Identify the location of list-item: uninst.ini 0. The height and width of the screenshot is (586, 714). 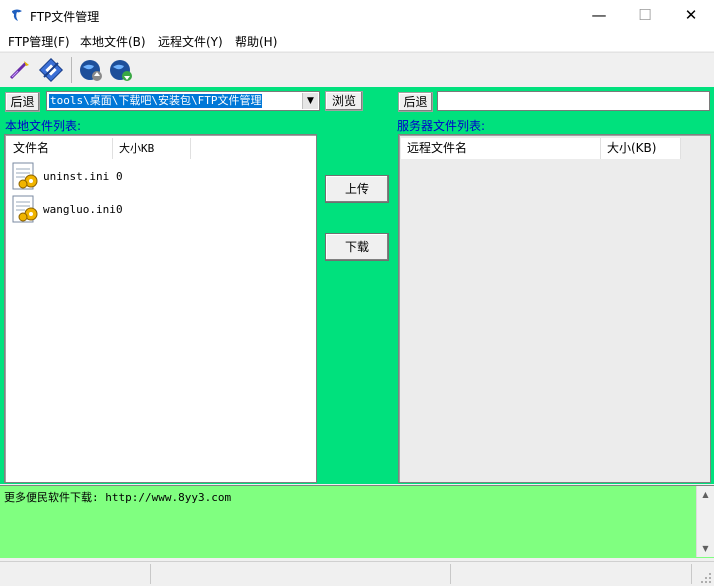
(71, 177).